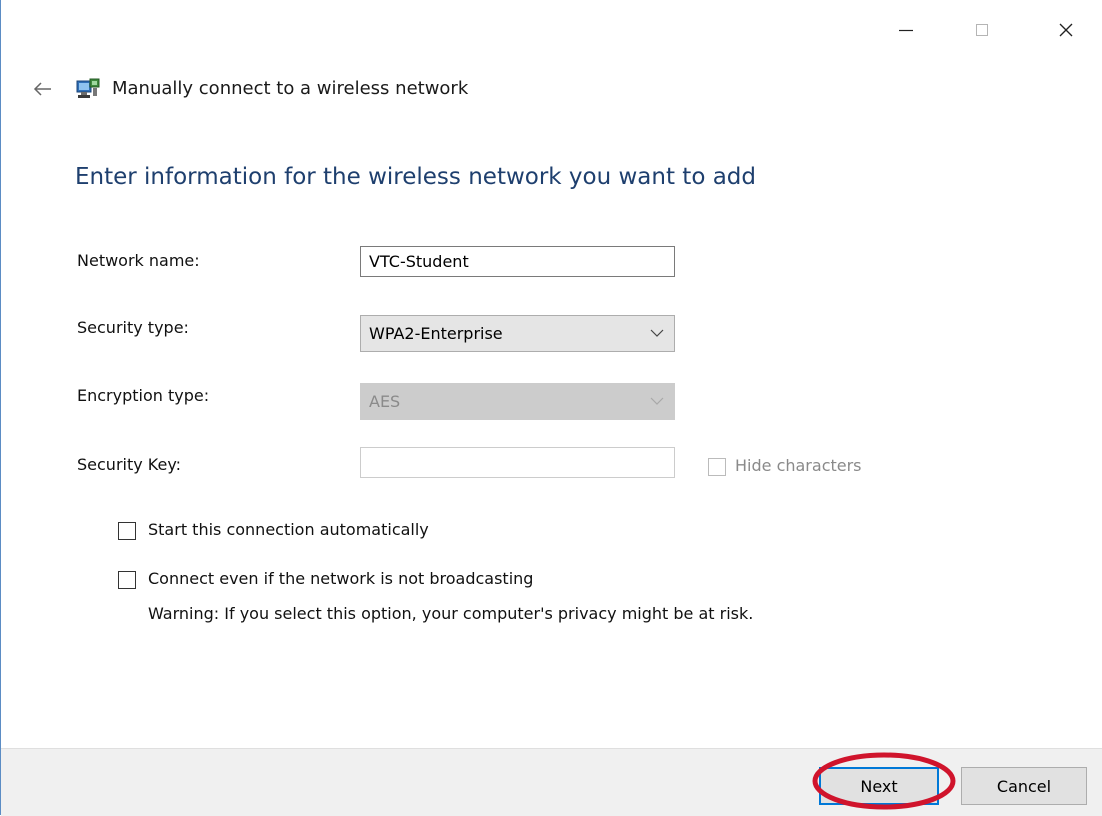  I want to click on security-key-input, so click(517, 462).